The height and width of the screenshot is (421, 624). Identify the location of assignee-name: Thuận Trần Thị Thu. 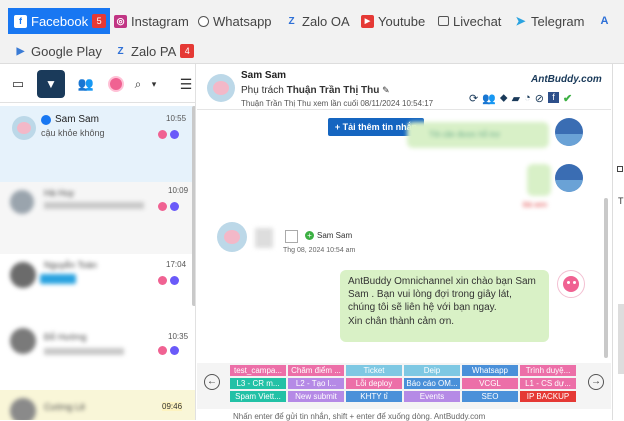
(333, 90).